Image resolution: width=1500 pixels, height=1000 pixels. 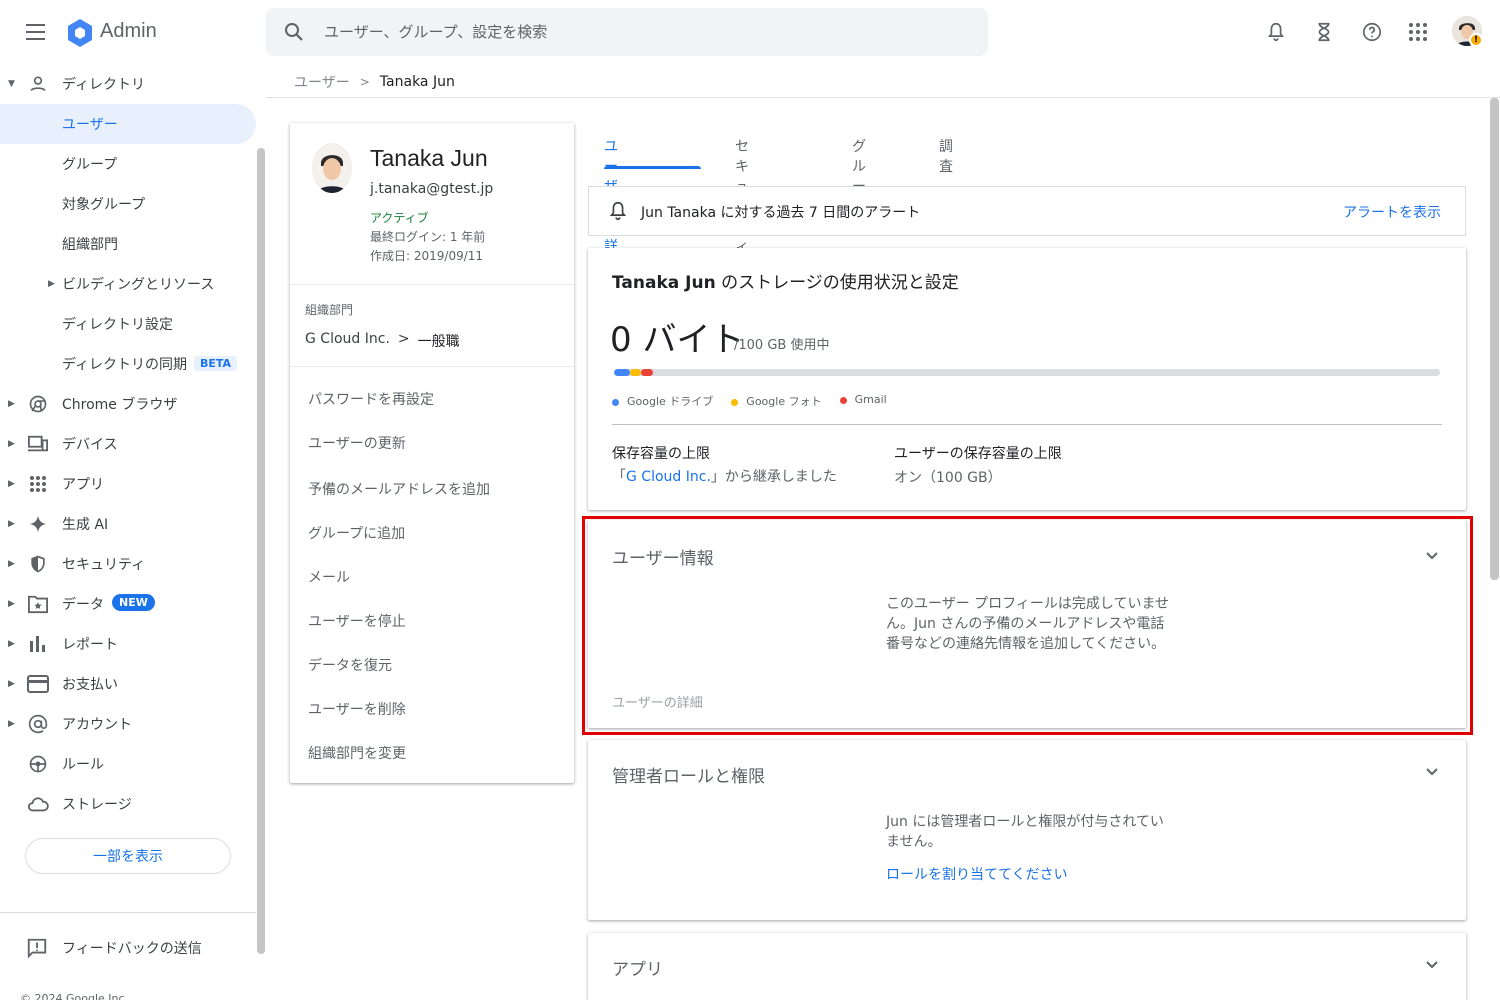 I want to click on notifications-bell-icon, so click(x=1276, y=32).